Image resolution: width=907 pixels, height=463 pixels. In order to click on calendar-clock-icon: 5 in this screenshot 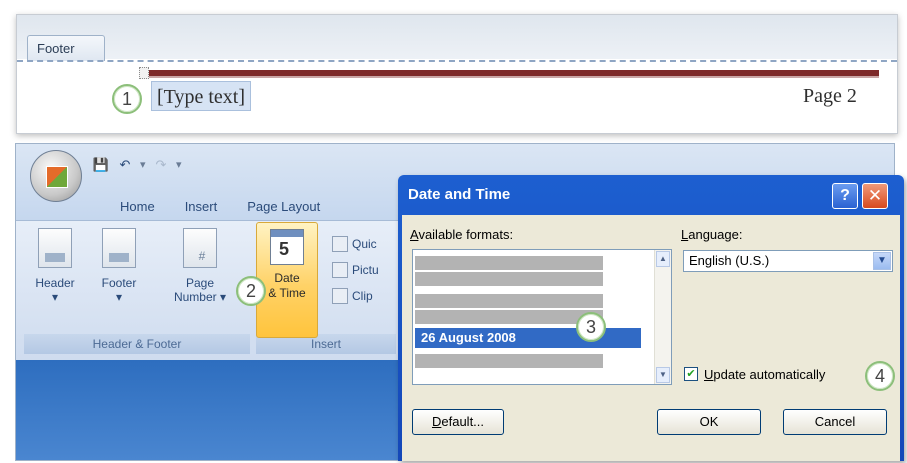, I will do `click(287, 247)`.